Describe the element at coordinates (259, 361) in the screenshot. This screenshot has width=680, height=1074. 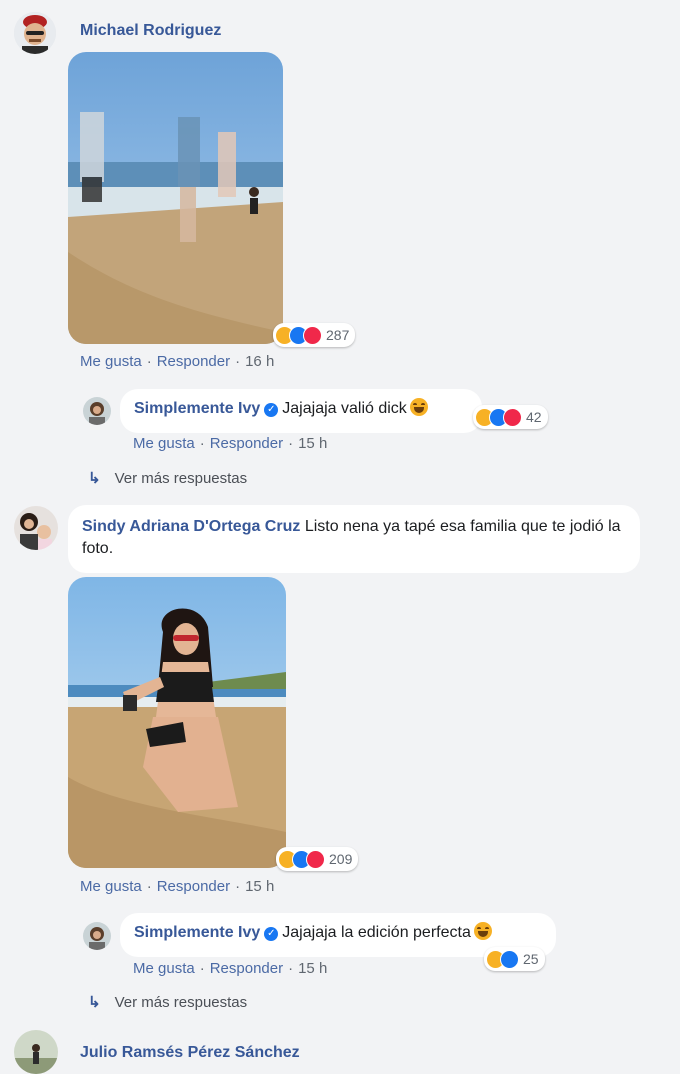
I see `timestamp: 16 h` at that location.